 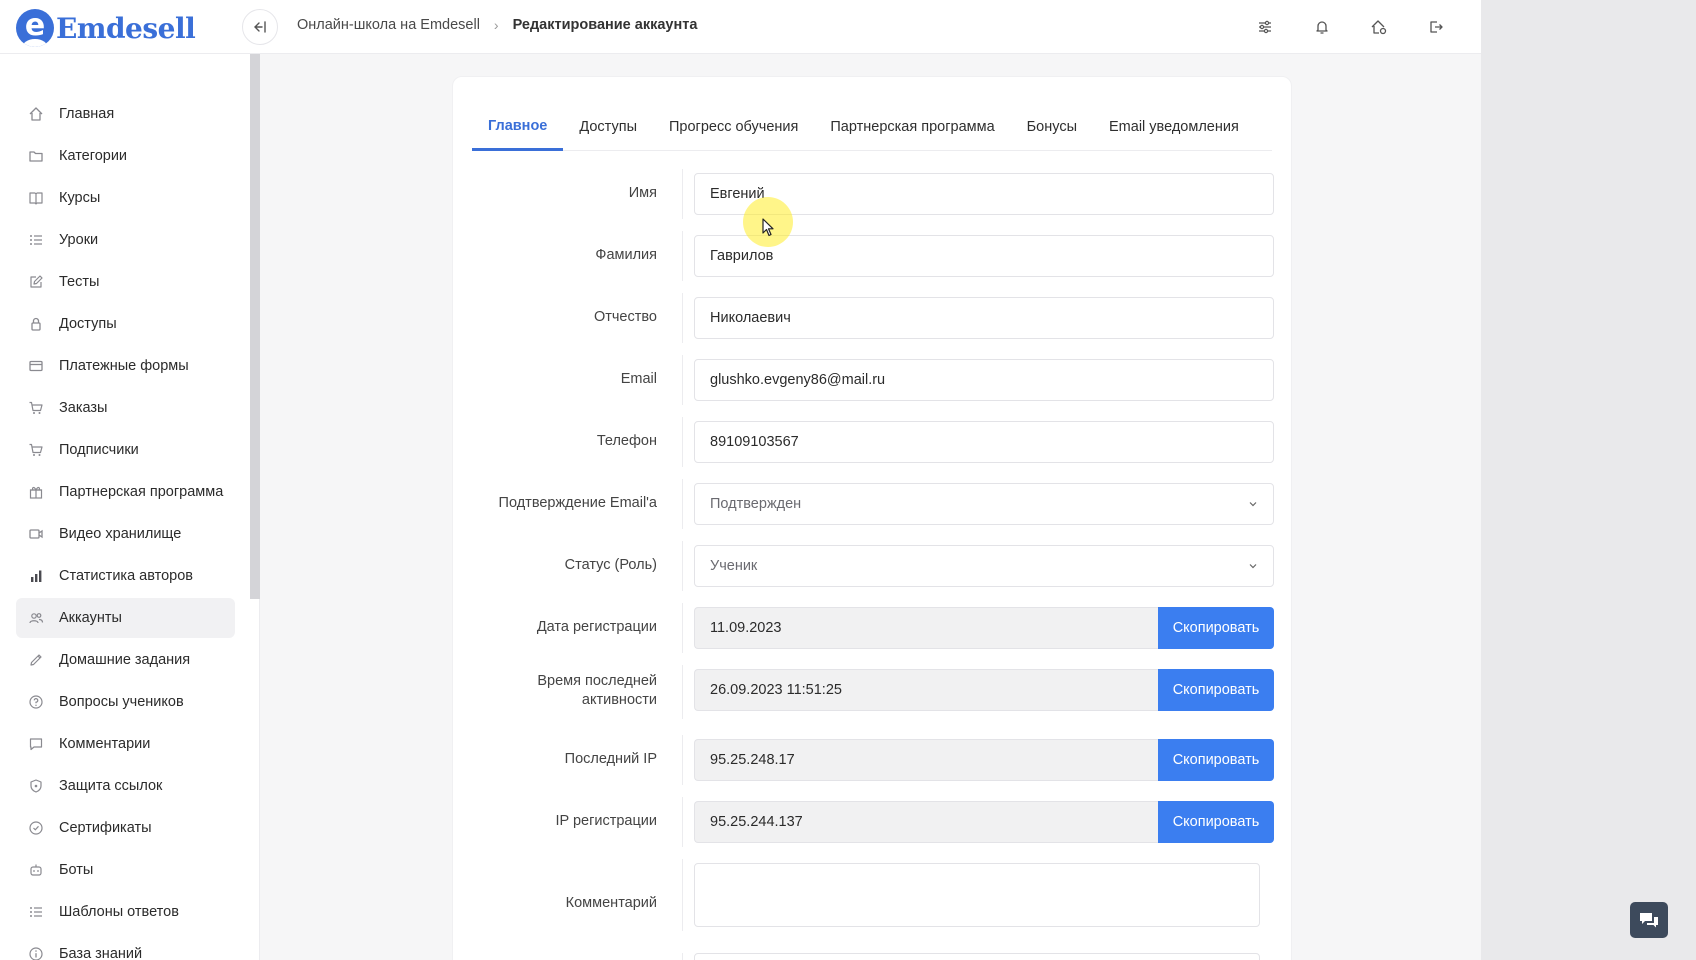 What do you see at coordinates (977, 956) in the screenshot?
I see `next-field` at bounding box center [977, 956].